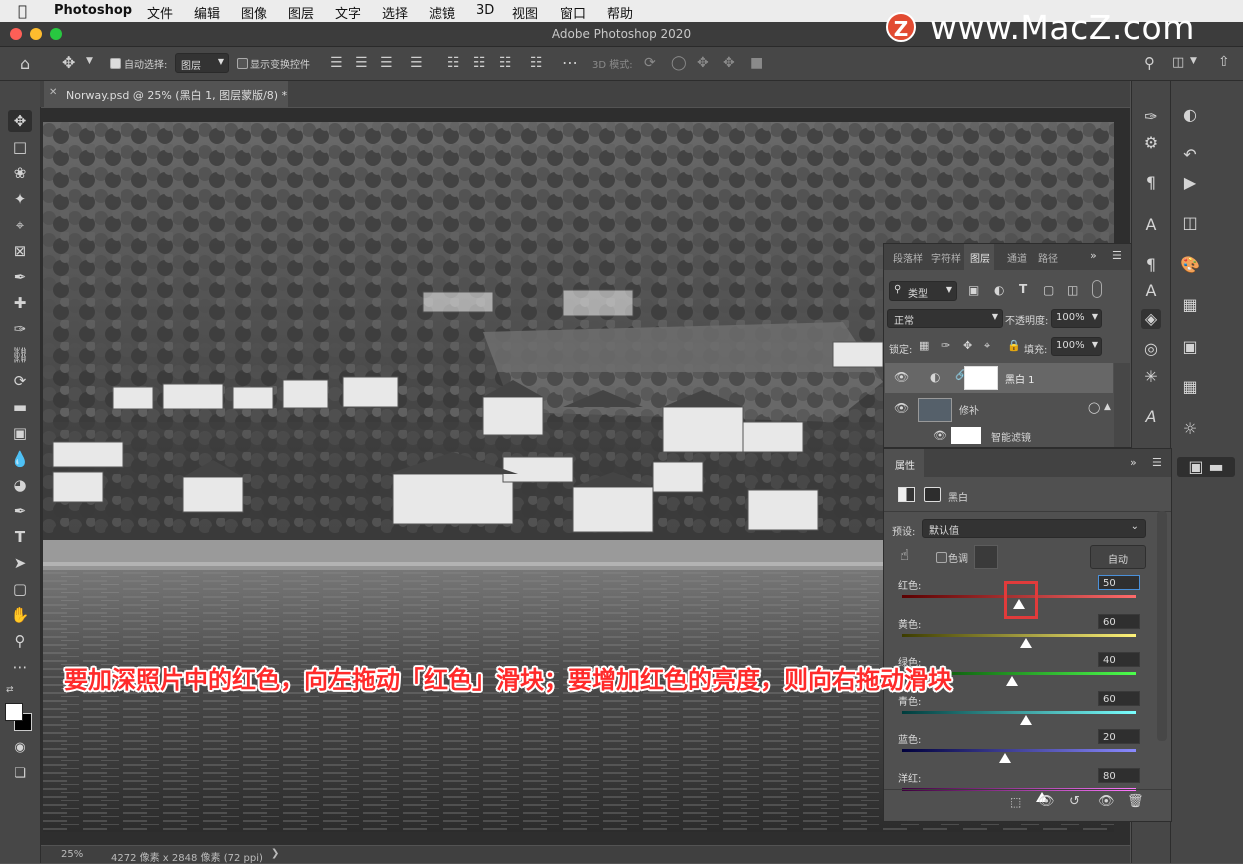 The height and width of the screenshot is (864, 1243). What do you see at coordinates (1190, 155) in the screenshot?
I see `history-icon: ↶` at bounding box center [1190, 155].